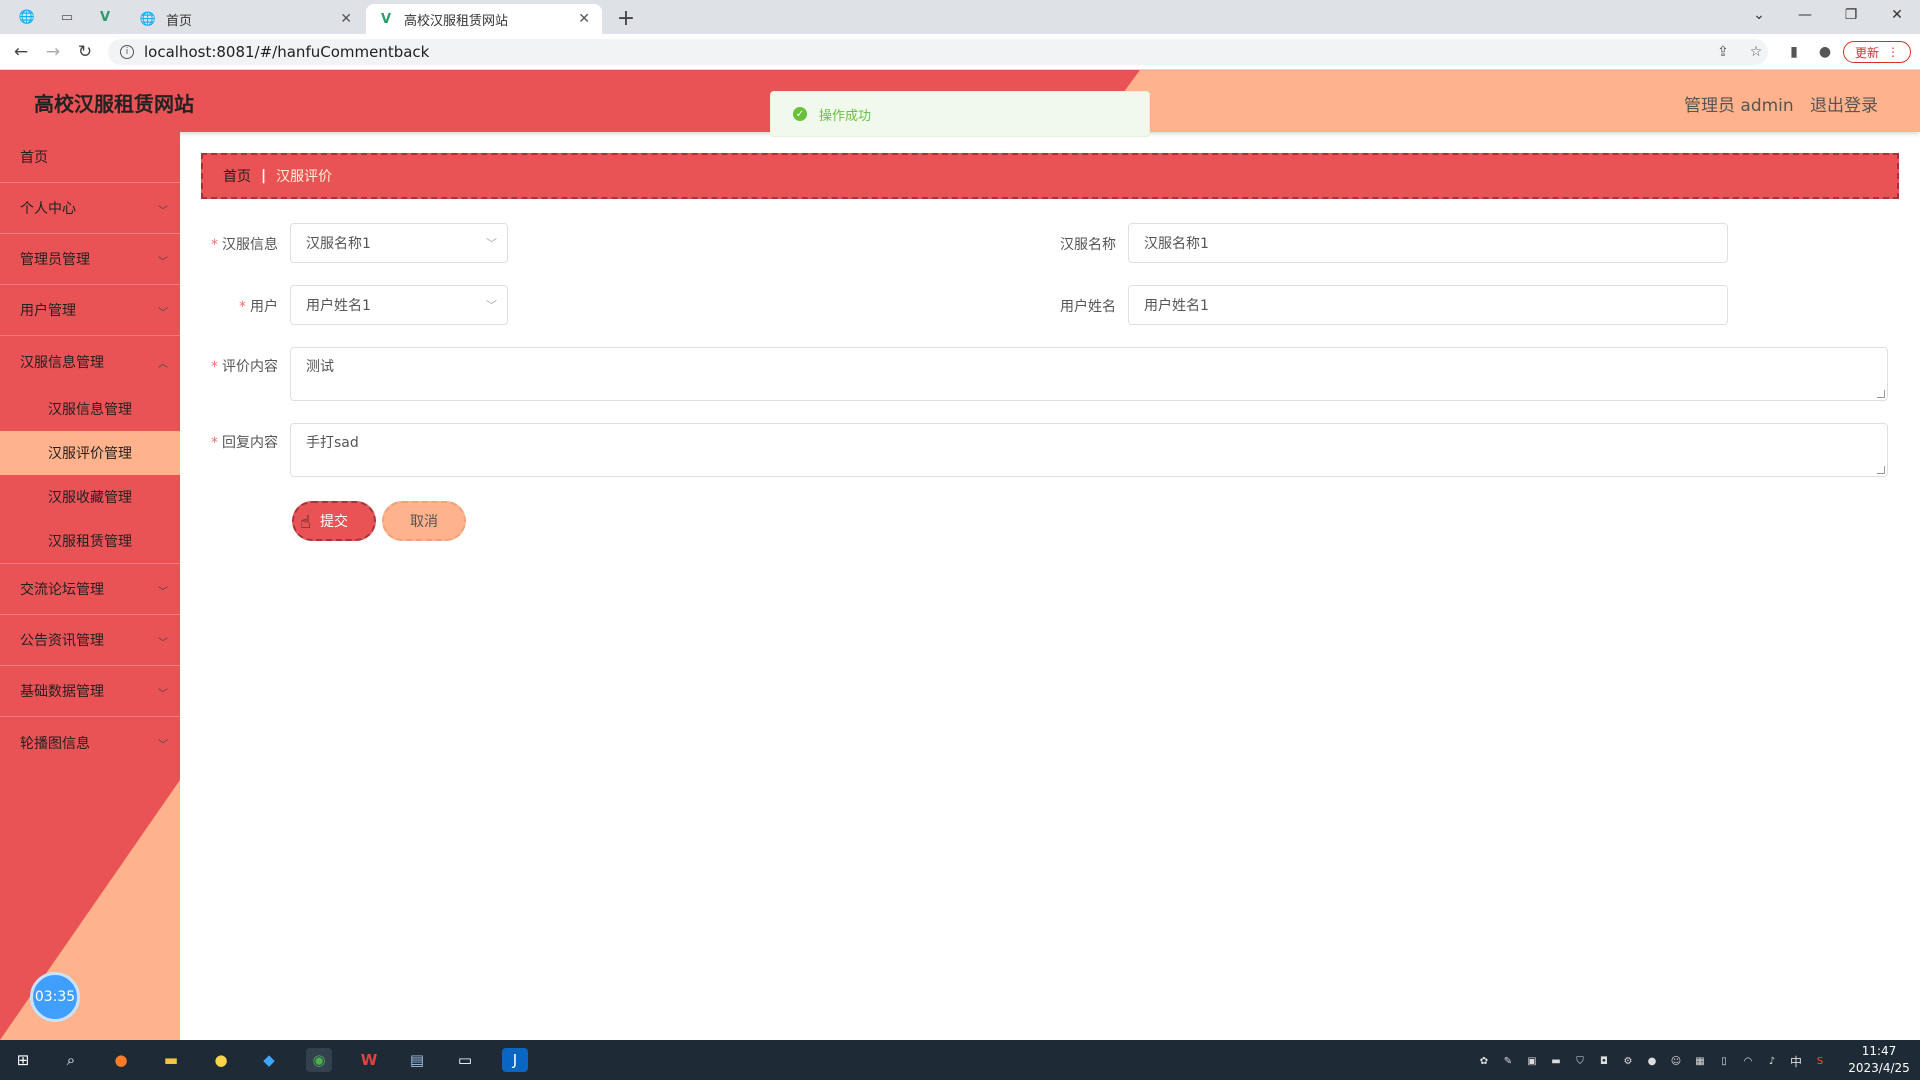 The image size is (1920, 1080). Describe the element at coordinates (23, 1060) in the screenshot. I see `windows-start-icon: ⊞` at that location.